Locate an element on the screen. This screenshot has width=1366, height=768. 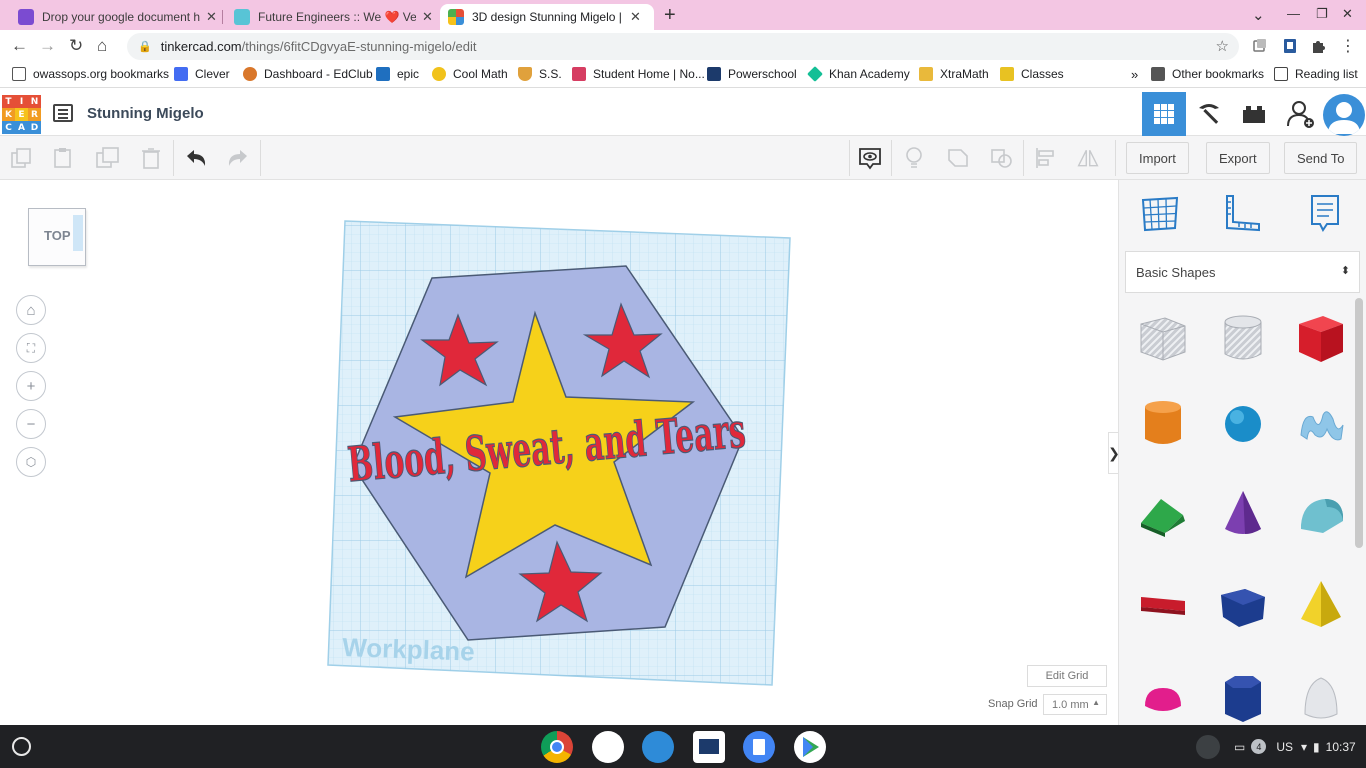
tab-search-icon: ⌄ is located at coordinates (1258, 15).